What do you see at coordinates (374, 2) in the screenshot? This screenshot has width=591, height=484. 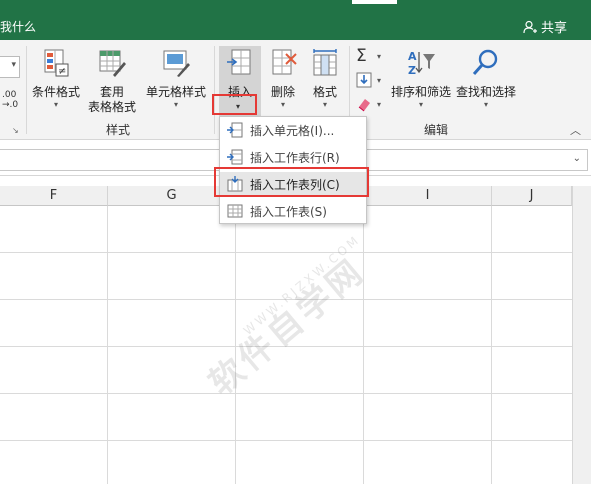 I see `title-bar-indicator` at bounding box center [374, 2].